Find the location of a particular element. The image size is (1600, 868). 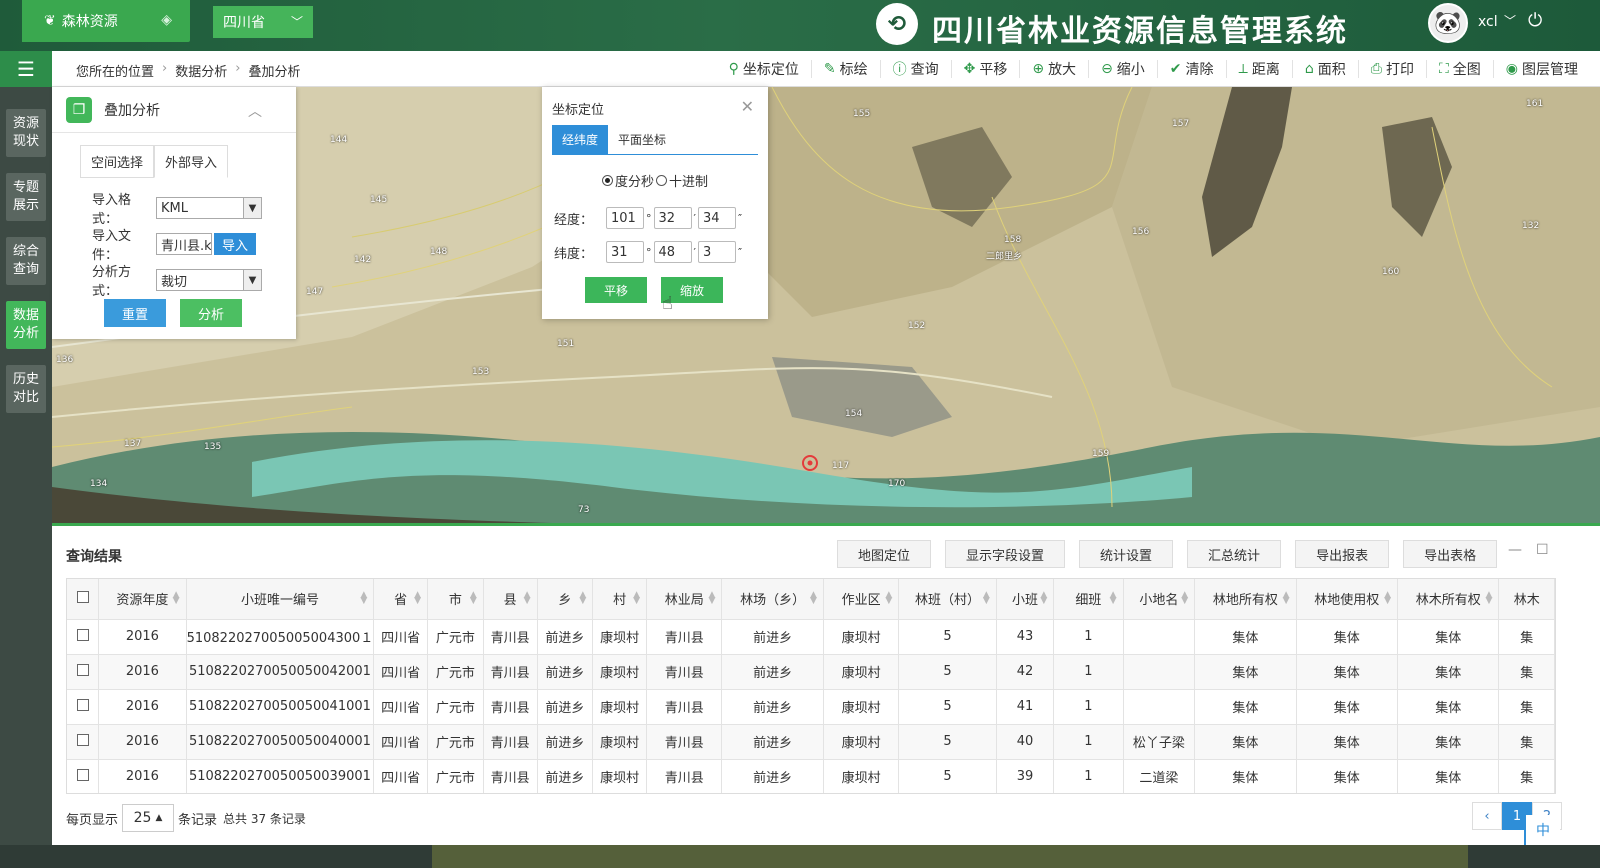

close-icon: ✕ is located at coordinates (747, 106).